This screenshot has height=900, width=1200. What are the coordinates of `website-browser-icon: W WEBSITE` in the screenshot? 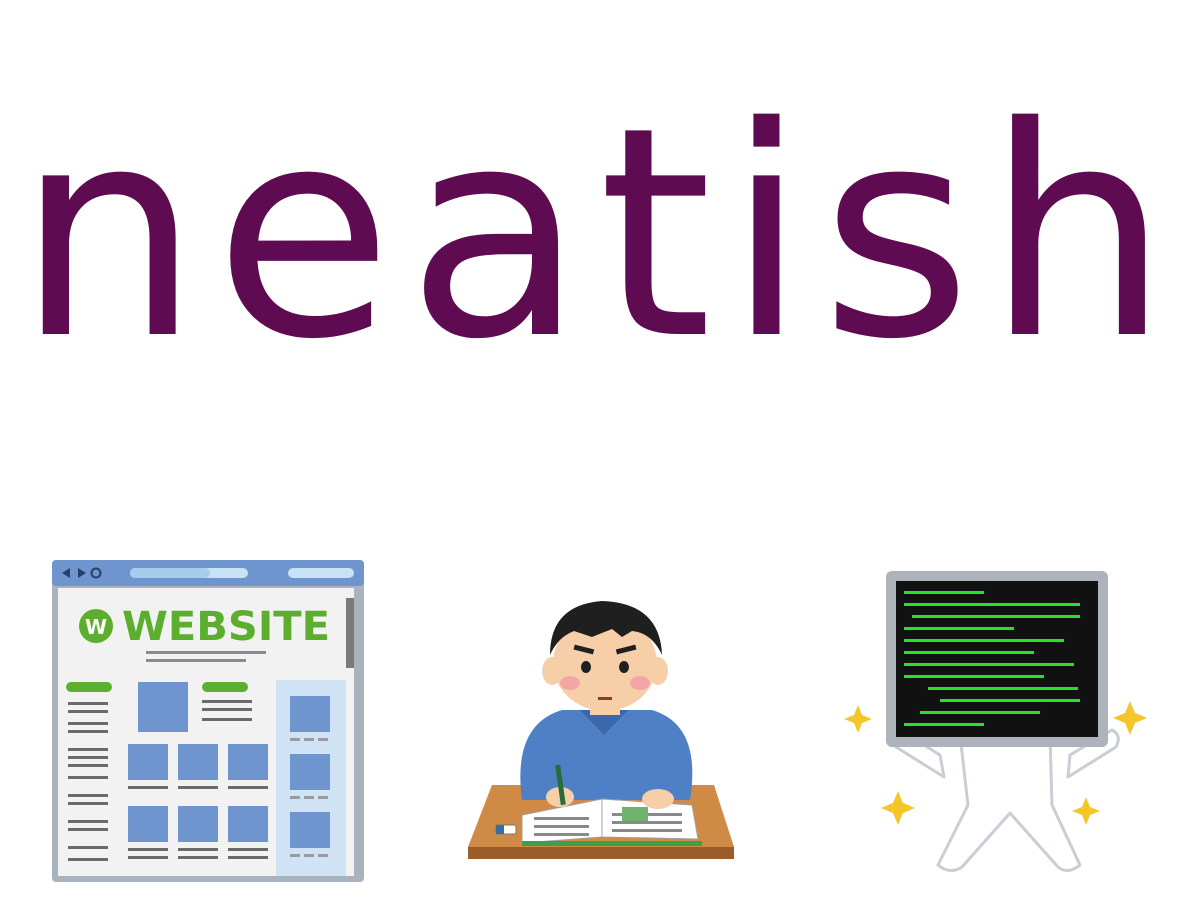 It's located at (208, 721).